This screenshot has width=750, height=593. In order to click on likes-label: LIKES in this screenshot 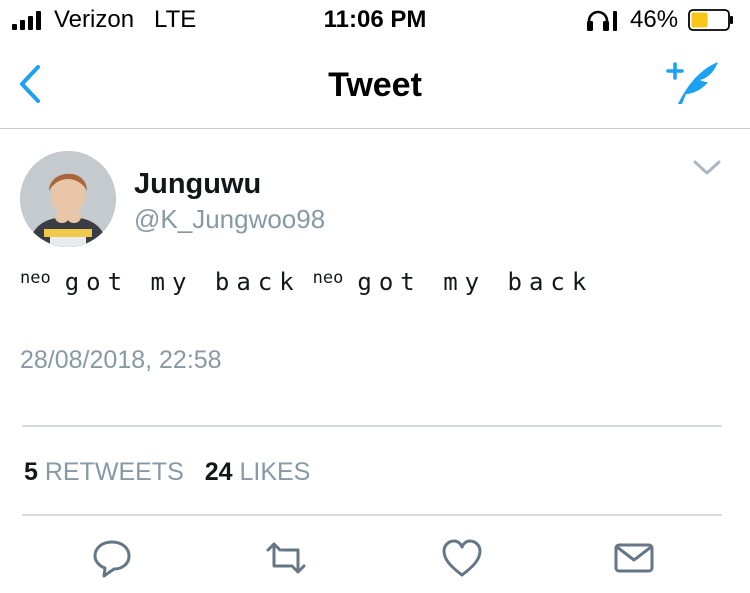, I will do `click(274, 472)`.